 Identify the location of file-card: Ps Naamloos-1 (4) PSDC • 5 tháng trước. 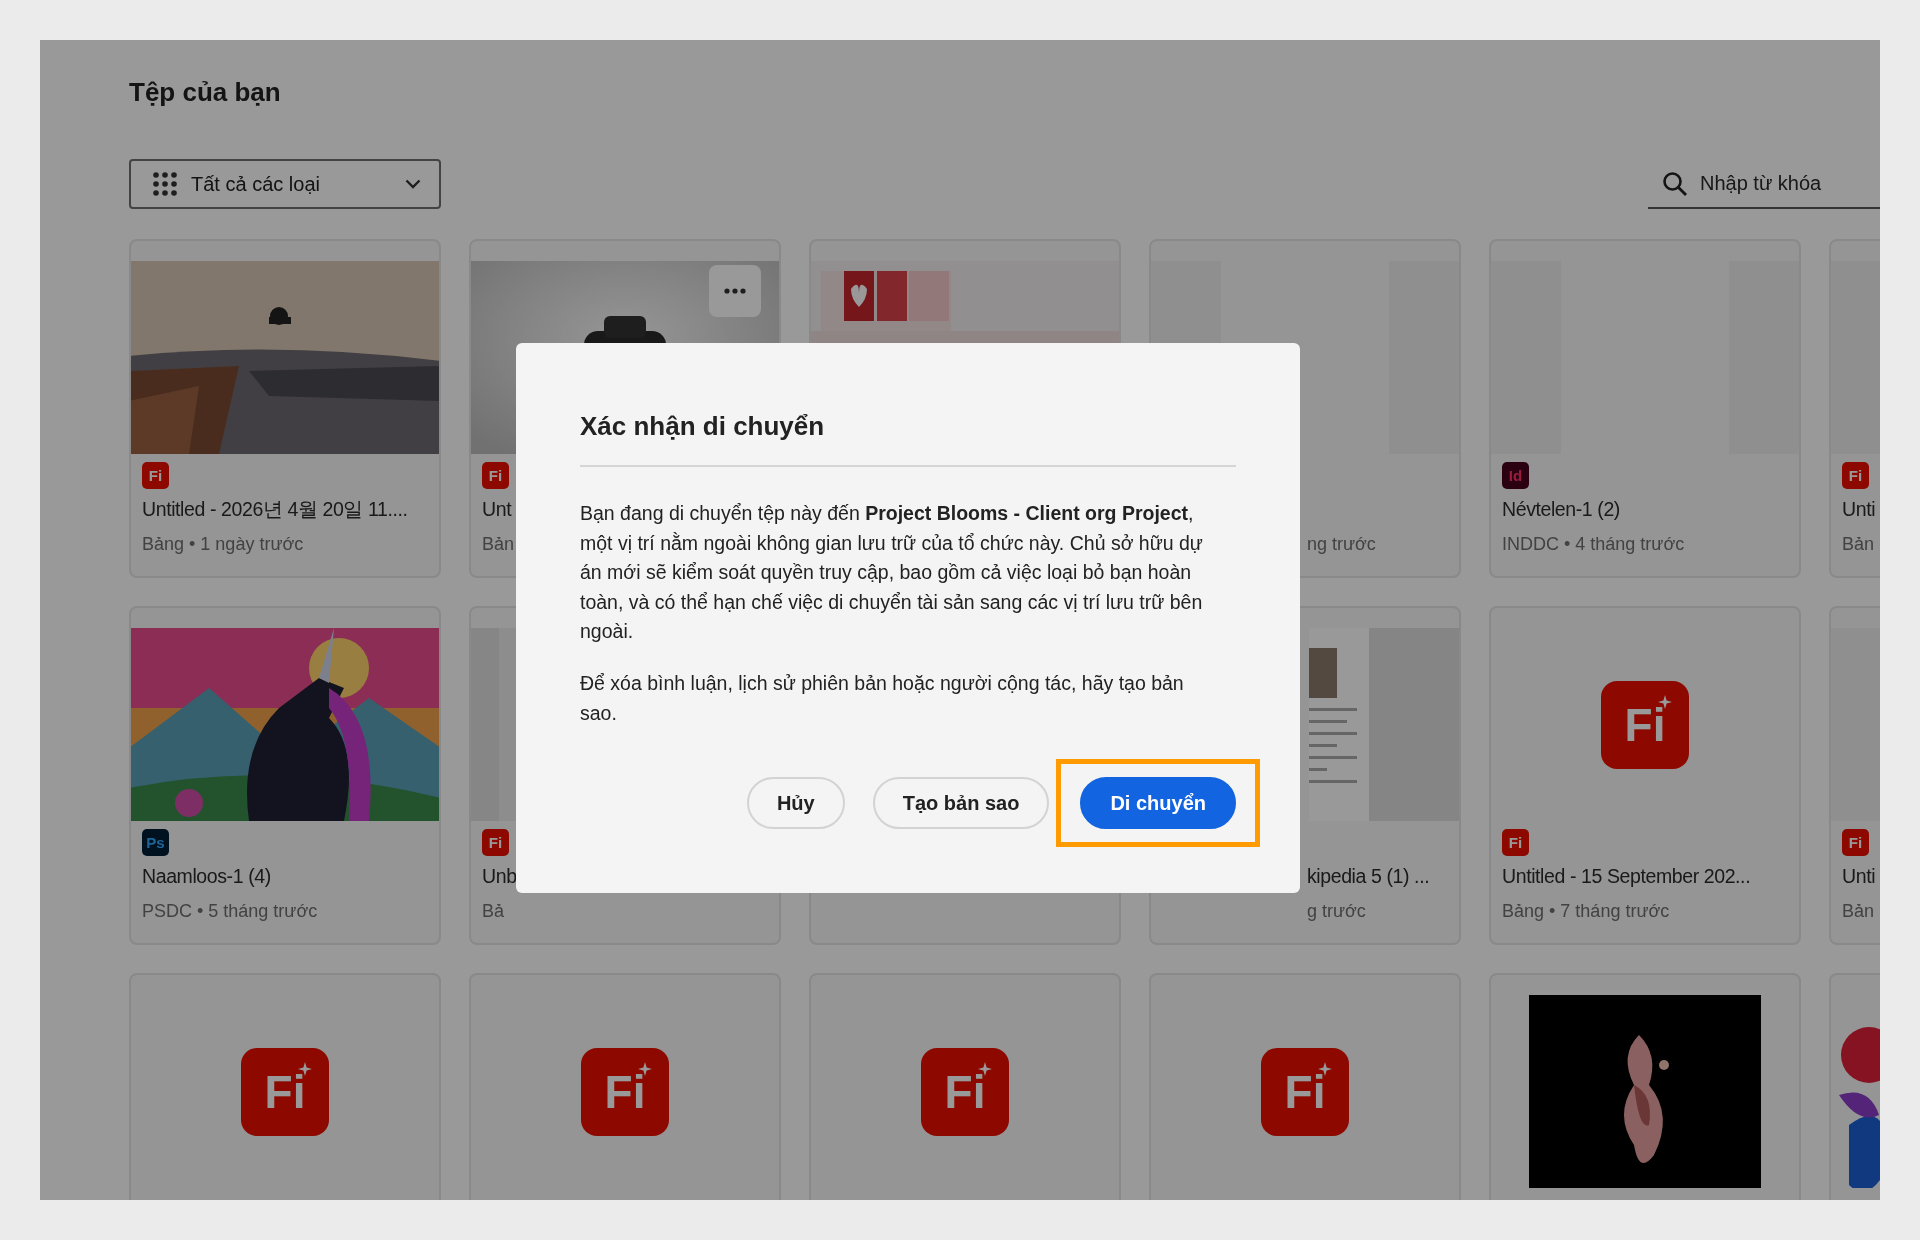
(285, 775).